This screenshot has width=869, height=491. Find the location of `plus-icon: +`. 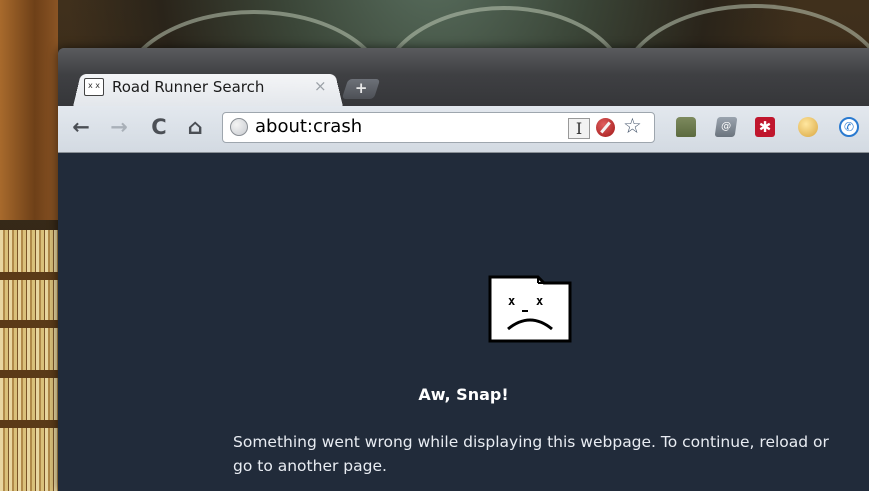

plus-icon: + is located at coordinates (361, 88).